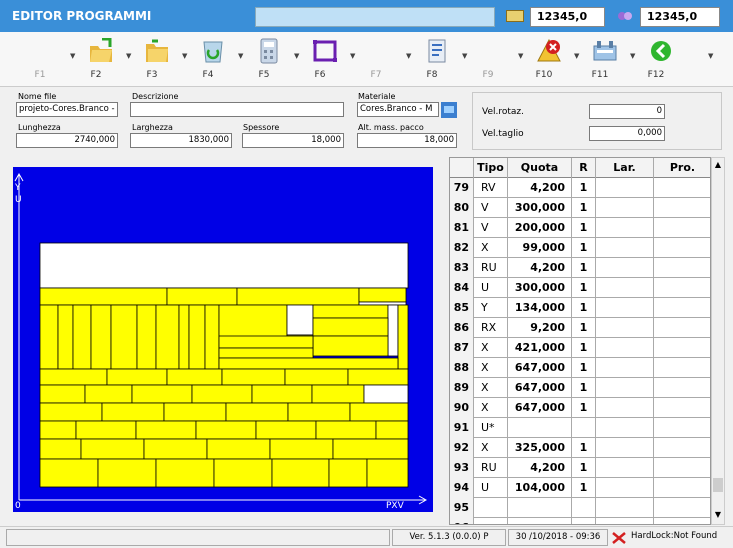 The height and width of the screenshot is (548, 733). Describe the element at coordinates (264, 59) in the screenshot. I see `f5-button: ▼ F5` at that location.